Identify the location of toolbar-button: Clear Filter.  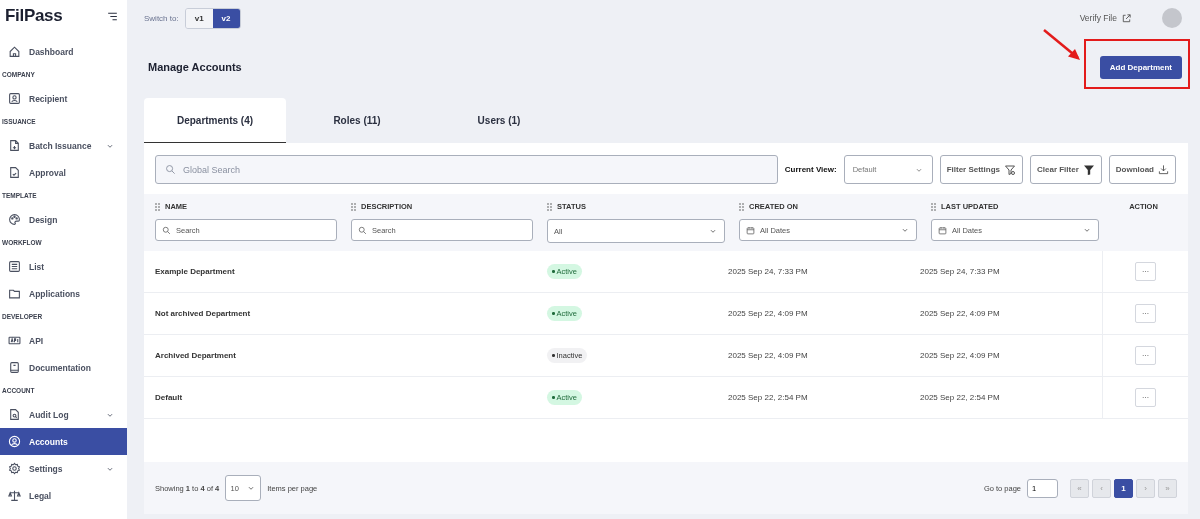
(1066, 169).